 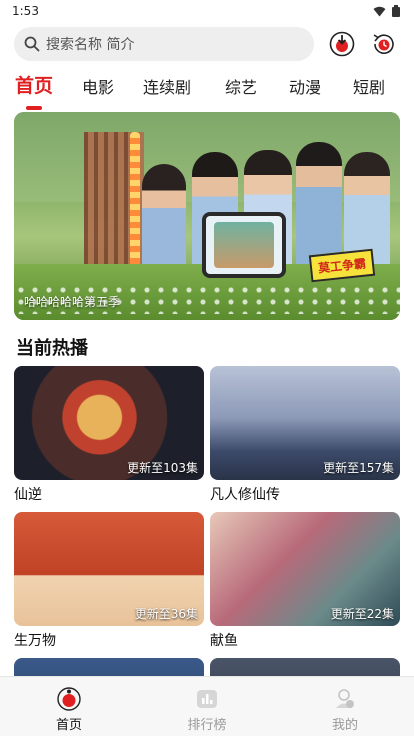 I want to click on show-card: 更新至157集 凡人修仙传, so click(x=305, y=435).